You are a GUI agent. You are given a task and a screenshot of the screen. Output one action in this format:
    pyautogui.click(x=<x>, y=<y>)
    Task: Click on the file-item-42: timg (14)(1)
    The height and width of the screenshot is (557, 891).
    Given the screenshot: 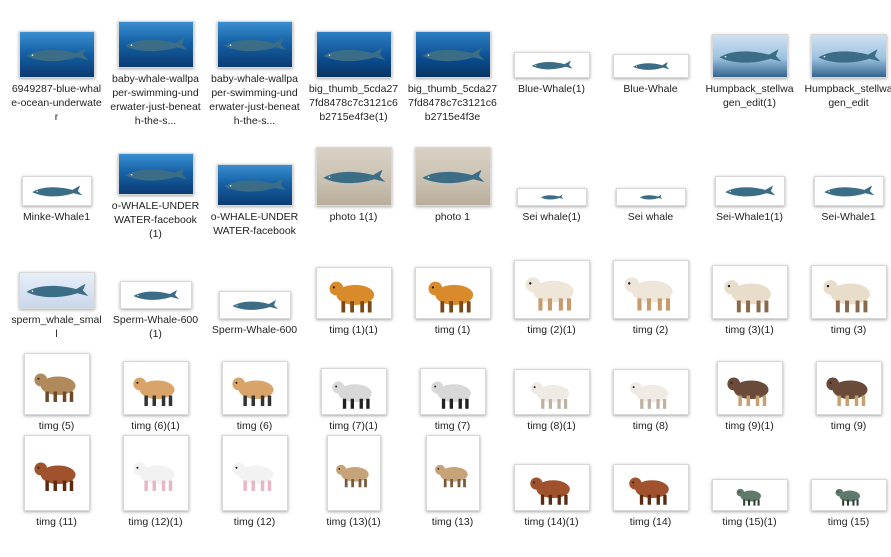 What is the action you would take?
    pyautogui.click(x=551, y=495)
    